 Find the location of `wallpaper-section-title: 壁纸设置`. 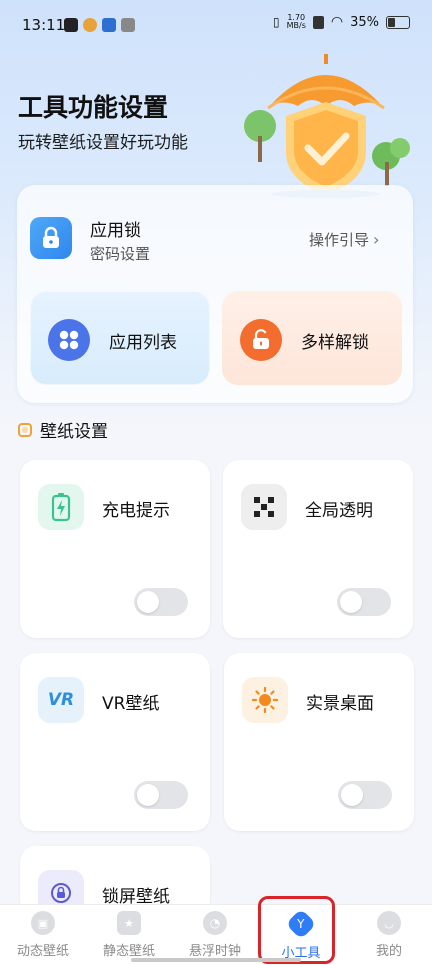

wallpaper-section-title: 壁纸设置 is located at coordinates (74, 432).